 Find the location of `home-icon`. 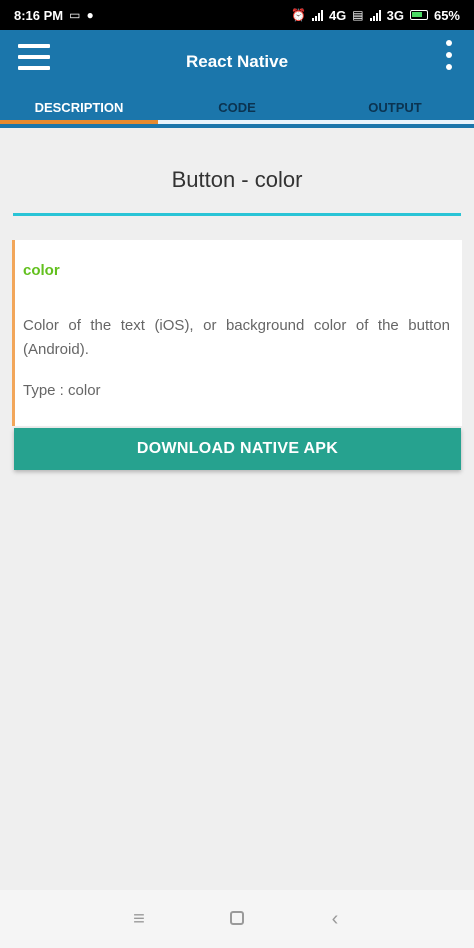

home-icon is located at coordinates (237, 919).